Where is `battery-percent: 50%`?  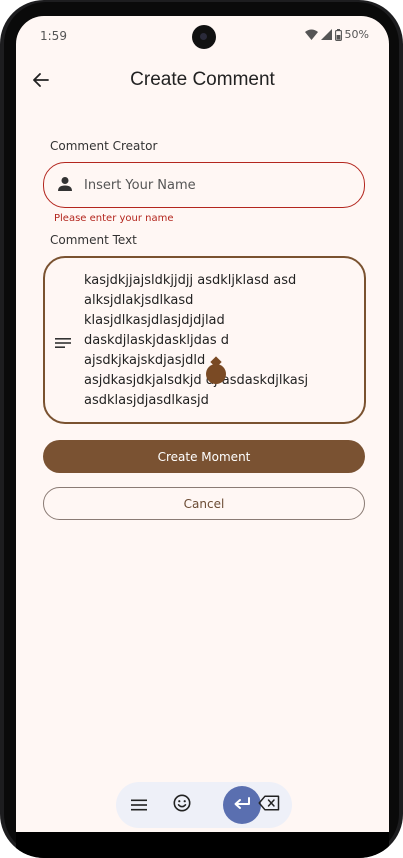 battery-percent: 50% is located at coordinates (356, 34).